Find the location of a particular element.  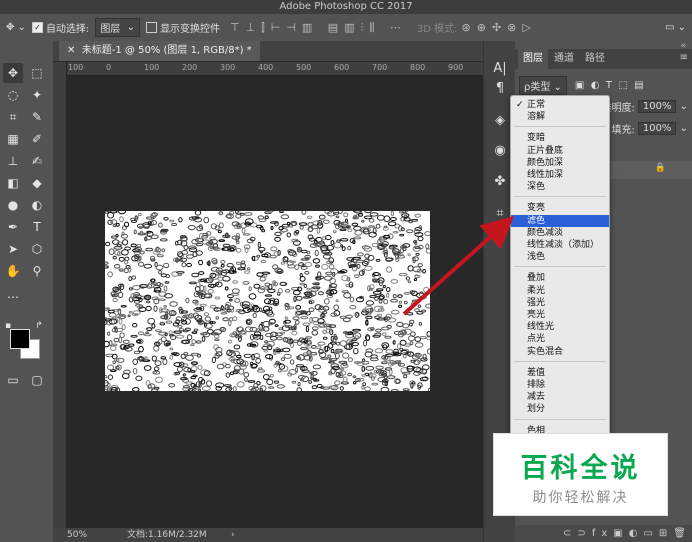

show-transform-checkbox: 显示变换控件 is located at coordinates (183, 27).